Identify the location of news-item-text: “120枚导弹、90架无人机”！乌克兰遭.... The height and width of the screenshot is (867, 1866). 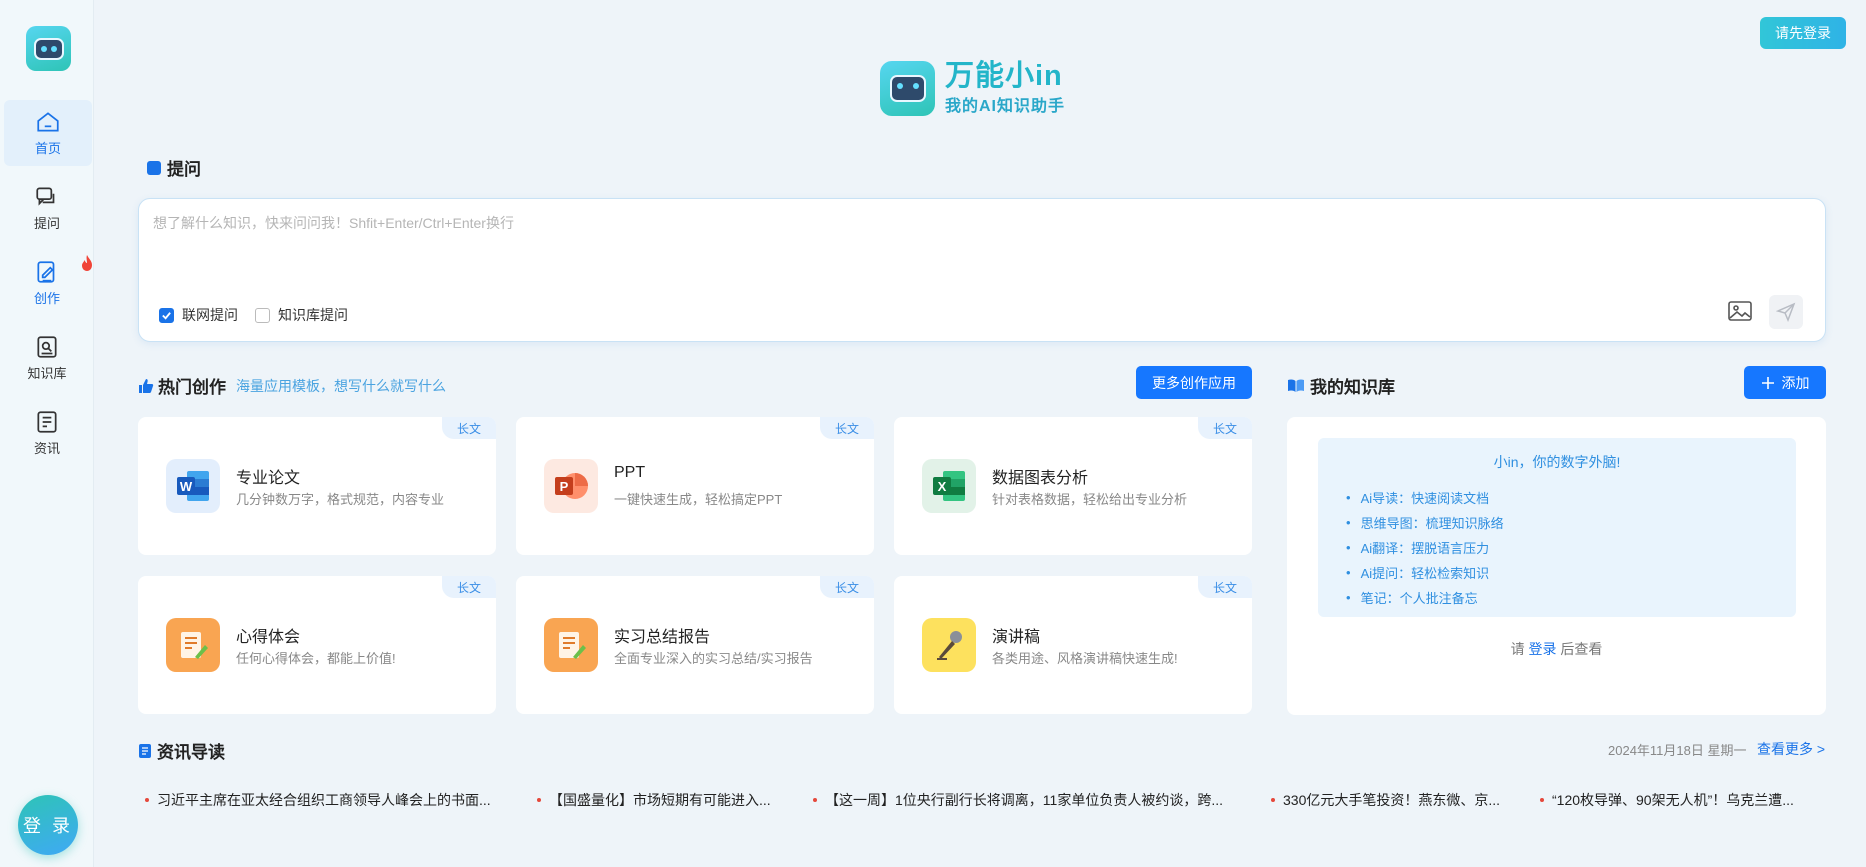
(1673, 800).